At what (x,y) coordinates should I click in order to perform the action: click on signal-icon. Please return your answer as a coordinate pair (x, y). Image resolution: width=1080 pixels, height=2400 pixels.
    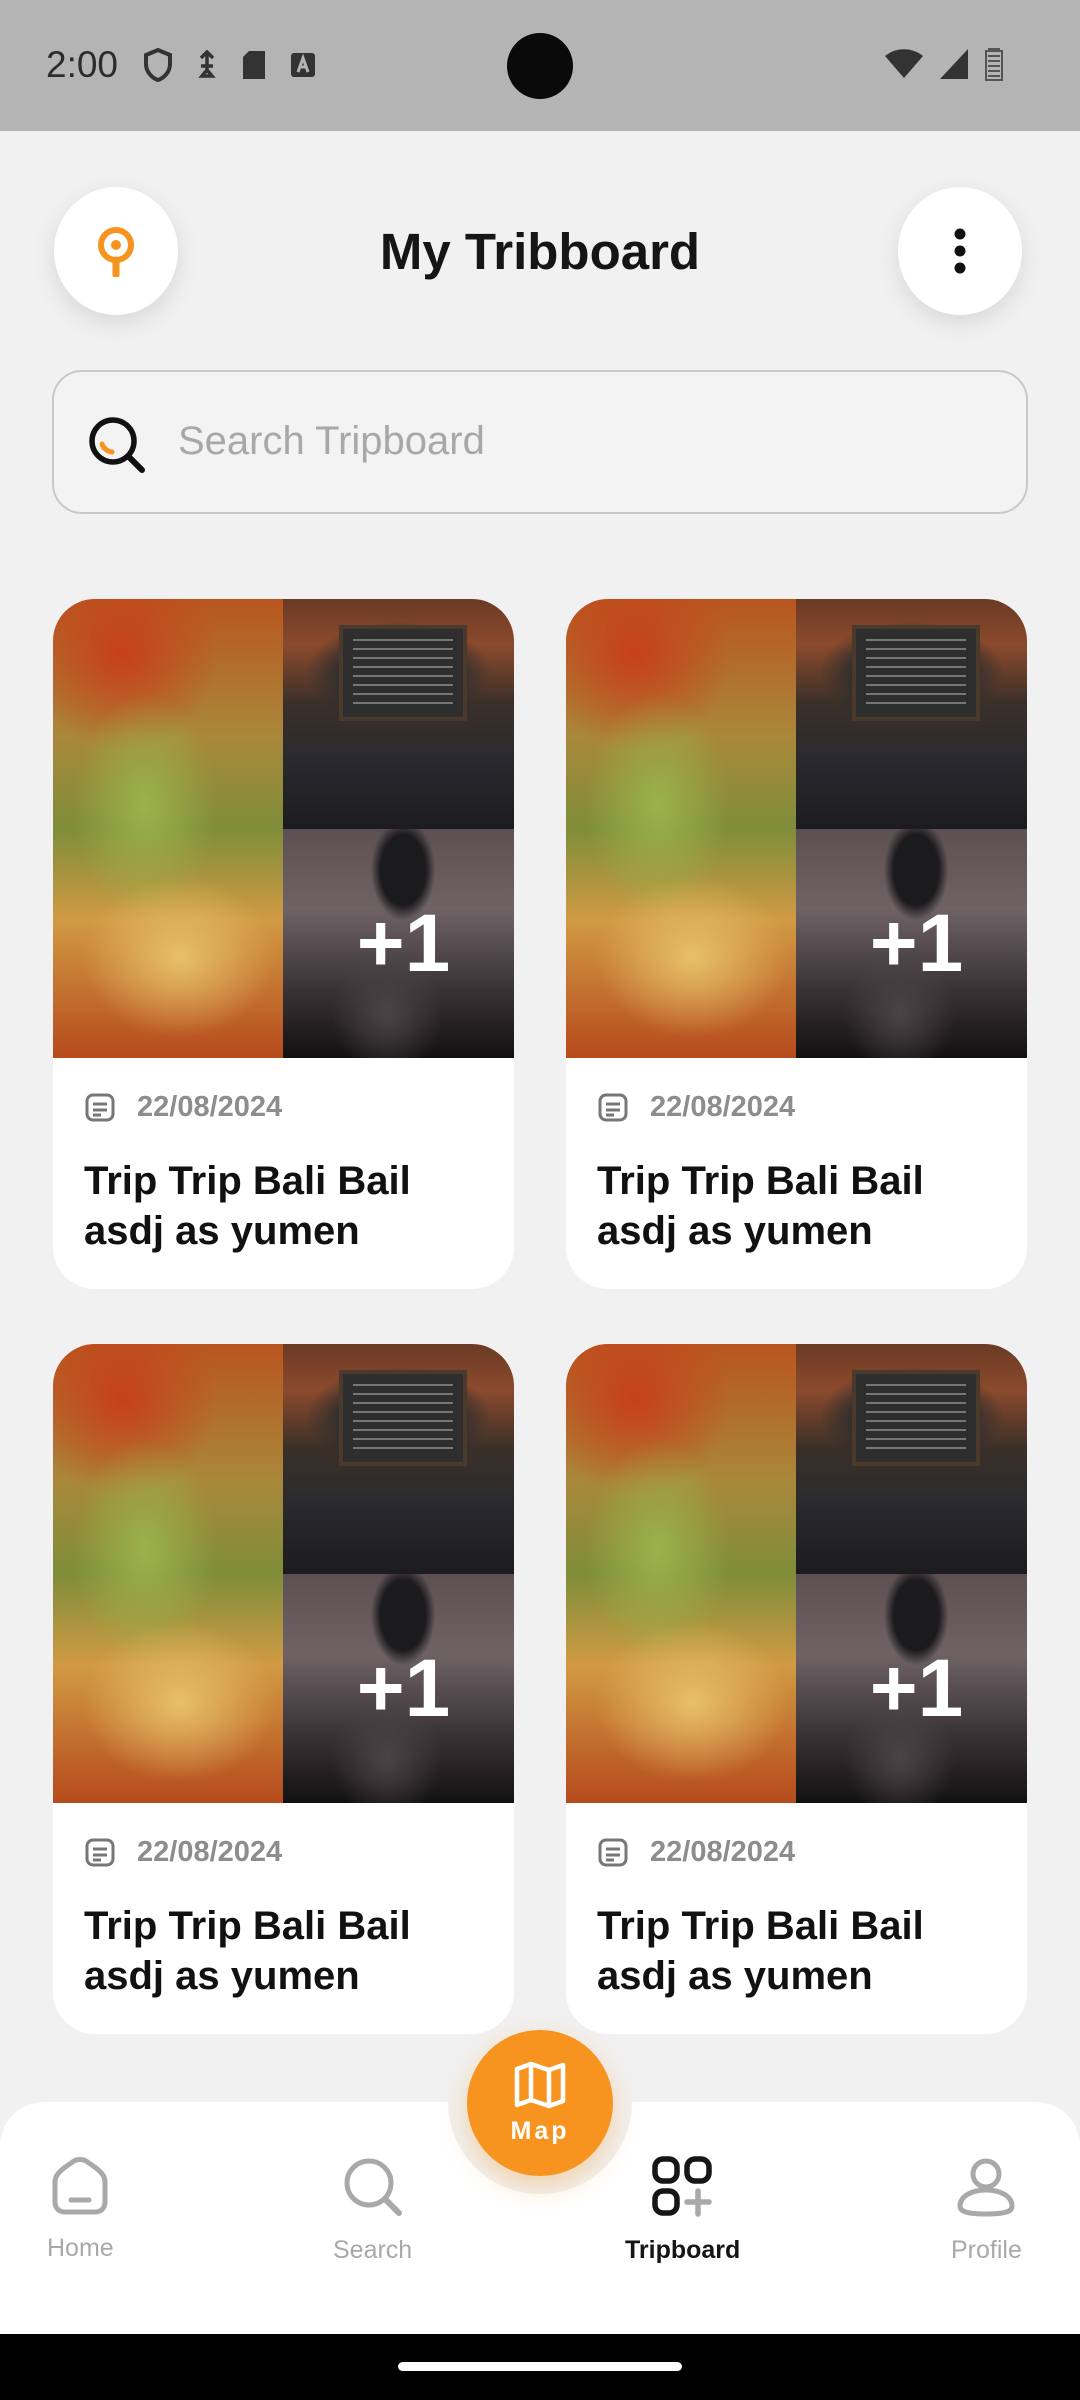
    Looking at the image, I should click on (954, 64).